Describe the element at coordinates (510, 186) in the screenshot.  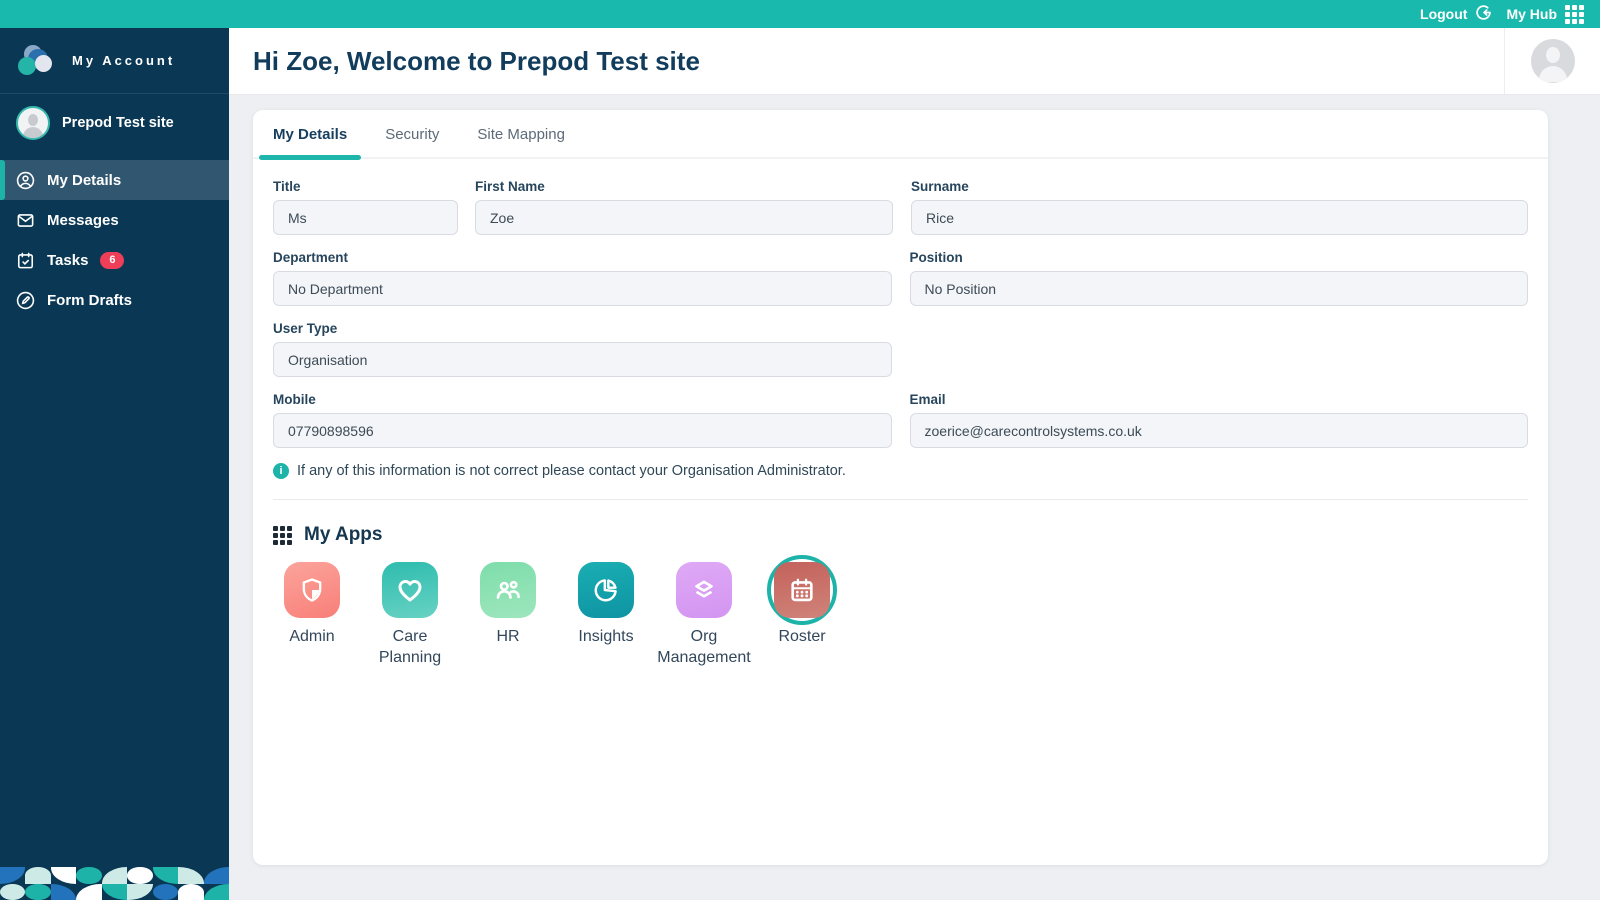
I see `first-name-label: First Name` at that location.